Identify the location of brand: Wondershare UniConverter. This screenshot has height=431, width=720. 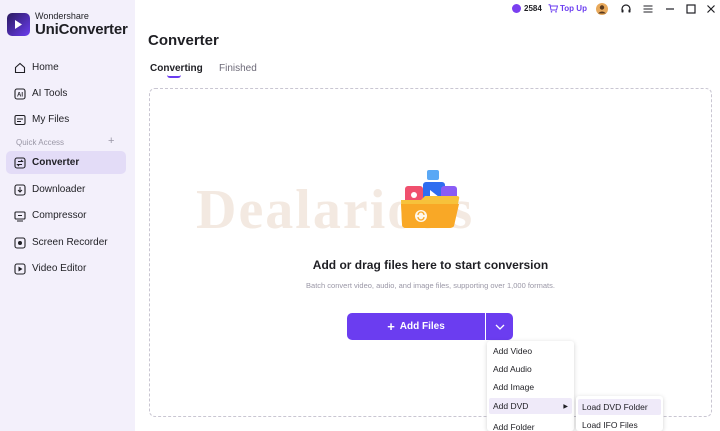
(67, 24).